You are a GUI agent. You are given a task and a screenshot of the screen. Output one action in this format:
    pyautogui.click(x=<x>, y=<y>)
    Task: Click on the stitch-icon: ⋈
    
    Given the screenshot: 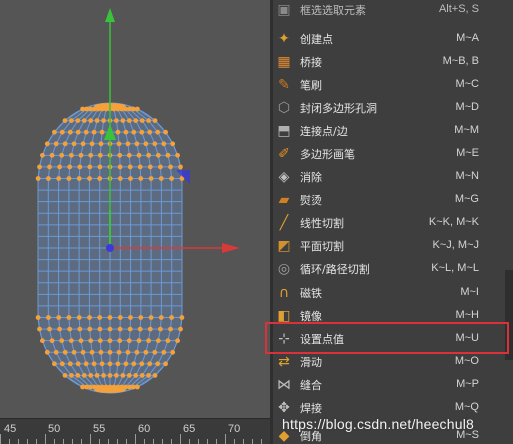 What is the action you would take?
    pyautogui.click(x=284, y=384)
    